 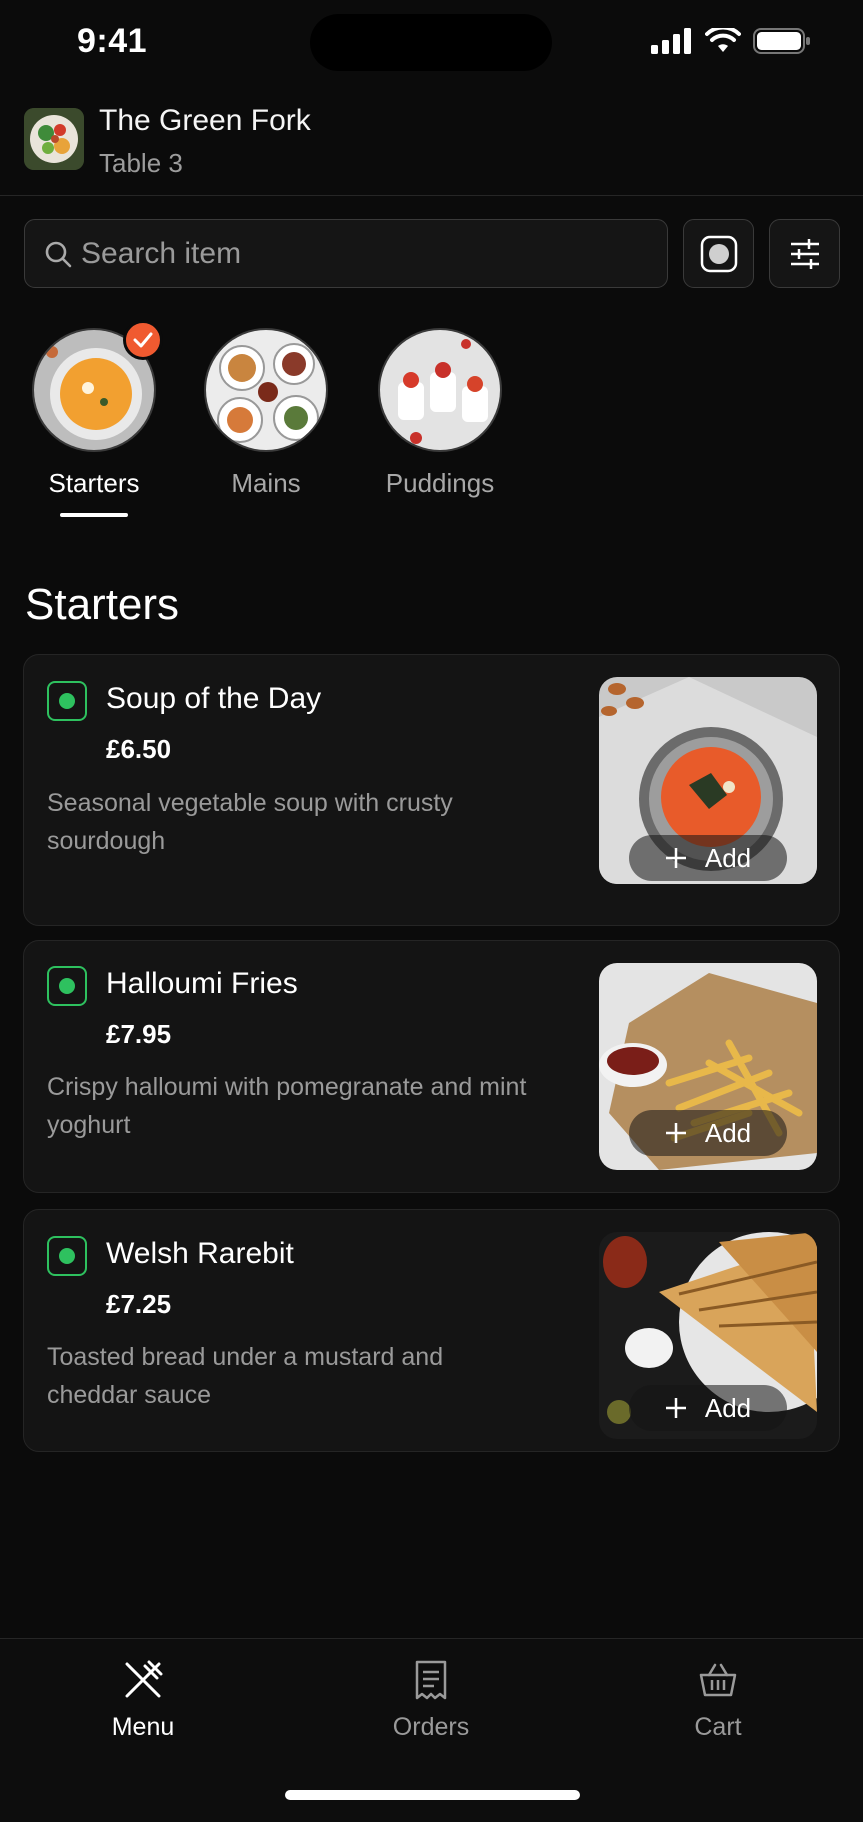 I want to click on nav-label: Orders, so click(x=431, y=1727).